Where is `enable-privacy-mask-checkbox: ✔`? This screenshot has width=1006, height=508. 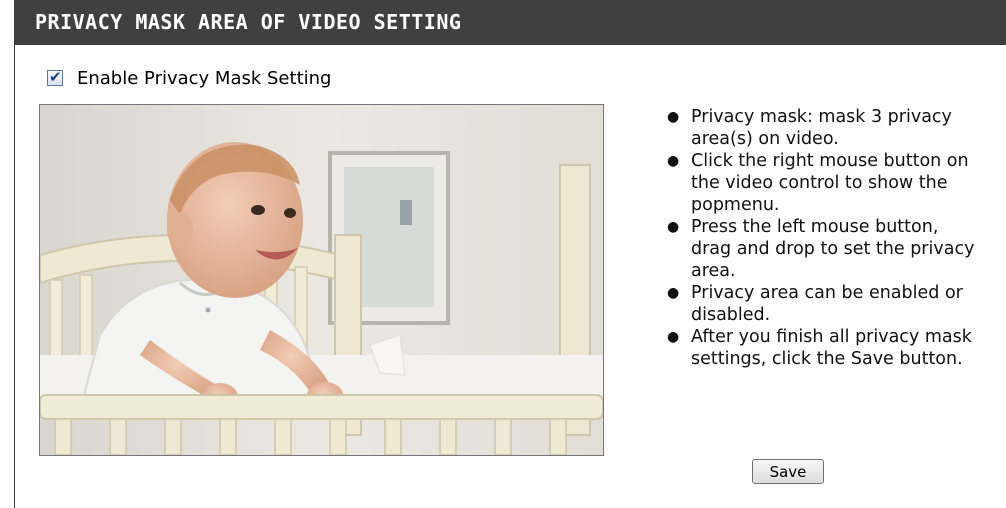
enable-privacy-mask-checkbox: ✔ is located at coordinates (55, 77).